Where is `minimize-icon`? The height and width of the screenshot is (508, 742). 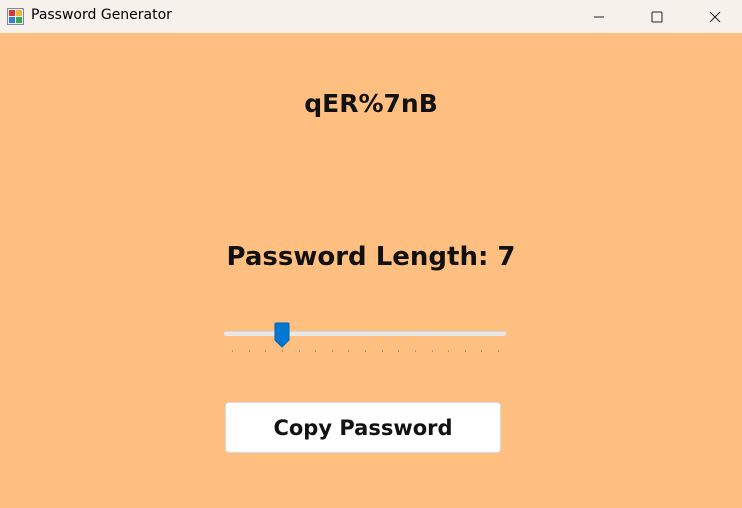 minimize-icon is located at coordinates (599, 16).